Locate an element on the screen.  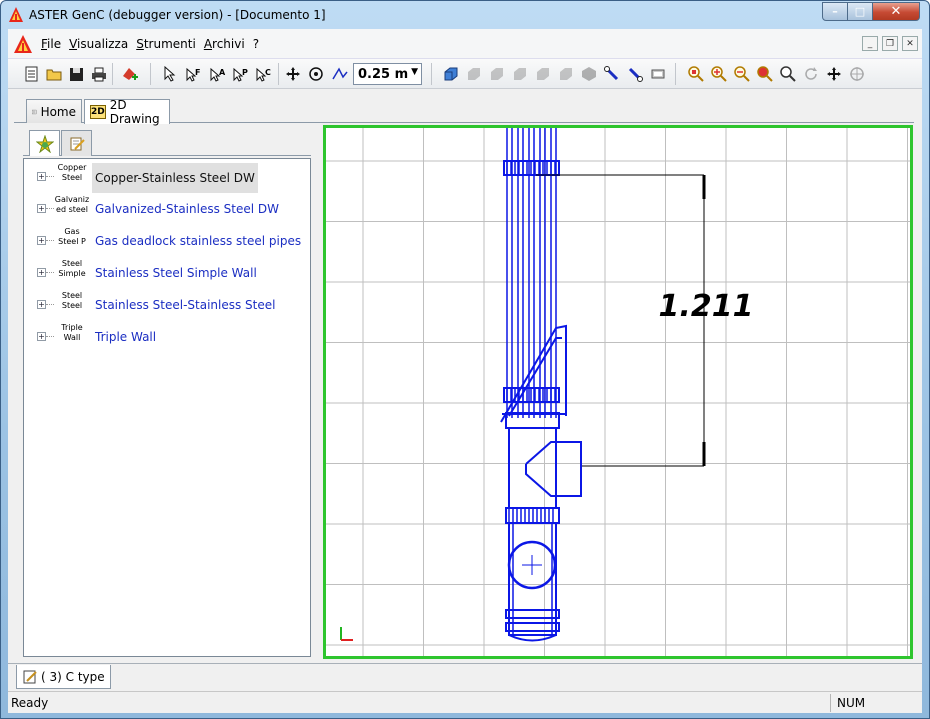
tree-item: + Steel Simple Stainless Steel Simple Wall is located at coordinates (167, 273).